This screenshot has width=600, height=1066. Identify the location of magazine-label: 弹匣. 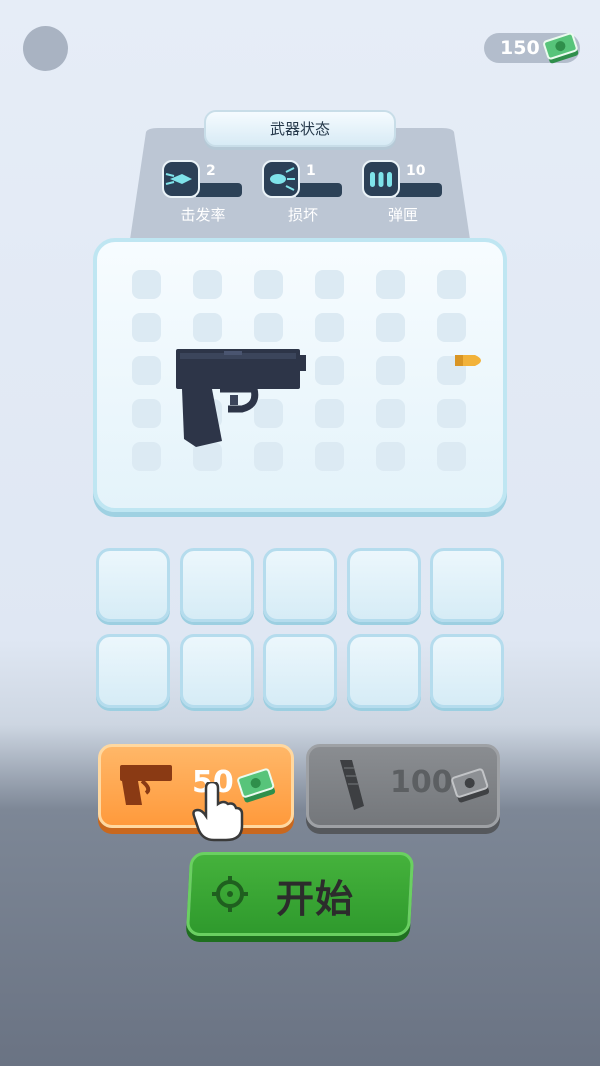
(402, 215).